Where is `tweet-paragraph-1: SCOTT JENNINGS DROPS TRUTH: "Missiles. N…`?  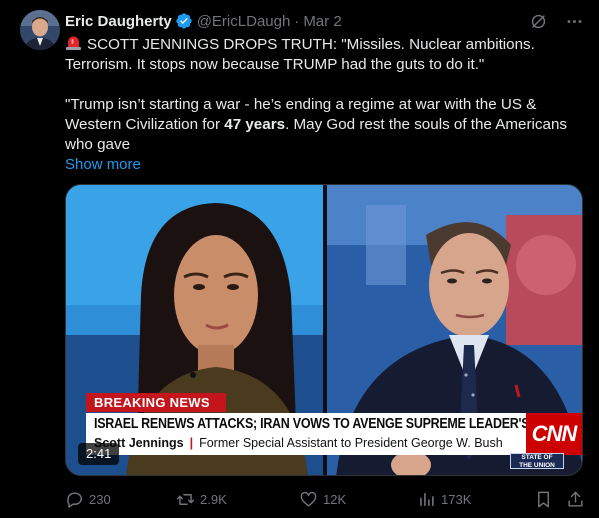 tweet-paragraph-1: SCOTT JENNINGS DROPS TRUTH: "Missiles. N… is located at coordinates (325, 55).